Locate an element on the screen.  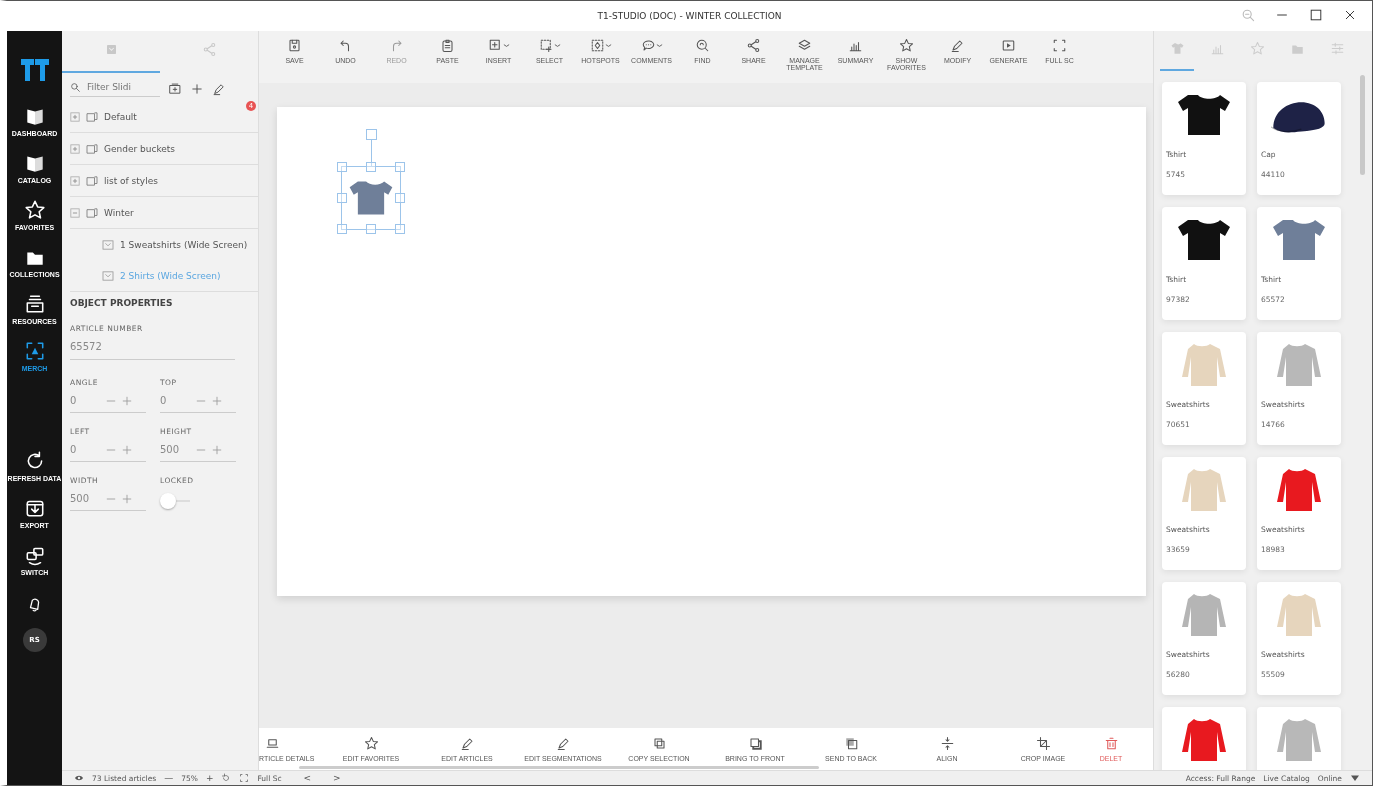
find-icon is located at coordinates (702, 45).